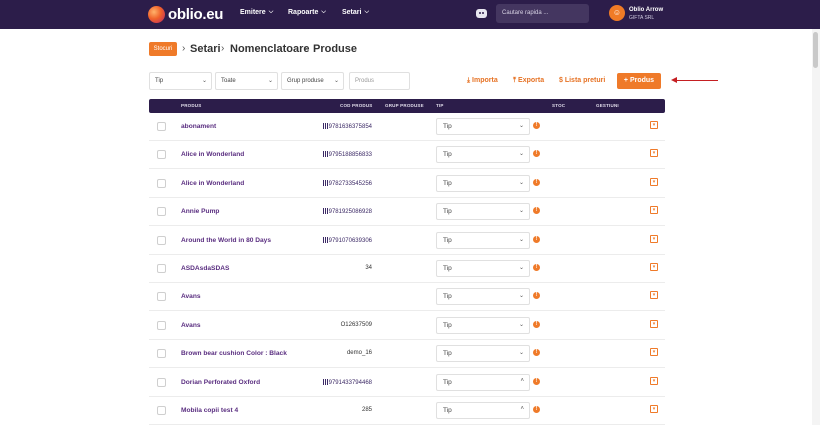  I want to click on add-product-button: + Produs, so click(639, 81).